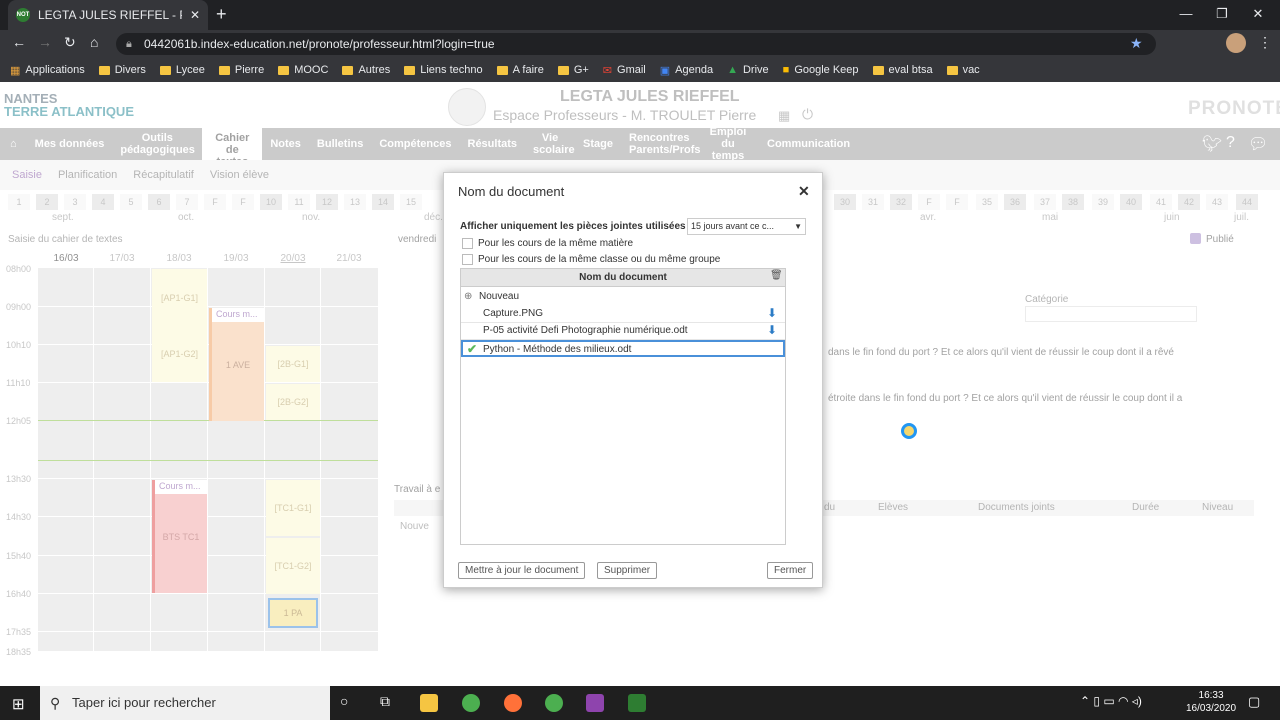 The height and width of the screenshot is (720, 1280). What do you see at coordinates (385, 701) in the screenshot?
I see `task-view-icon: ⧉` at bounding box center [385, 701].